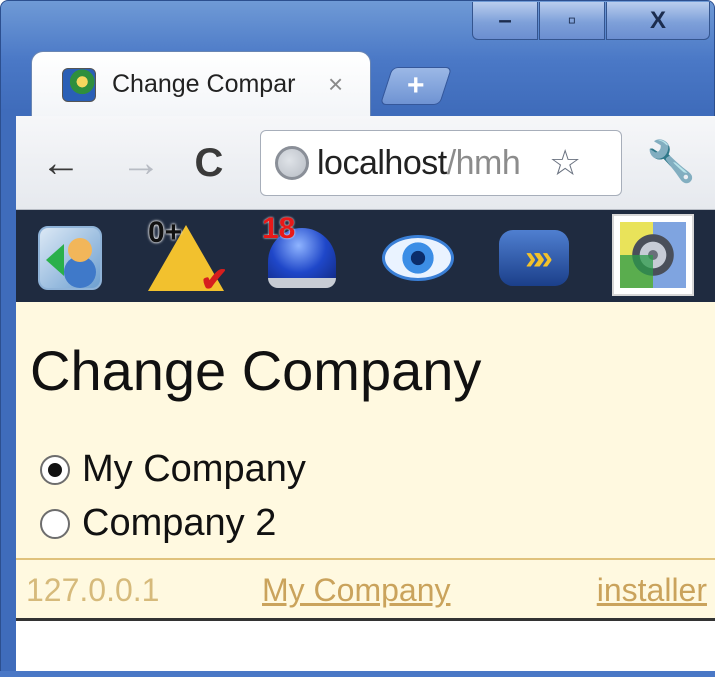 This screenshot has height=677, width=715. I want to click on browser-tab: Change Compar ×, so click(201, 84).